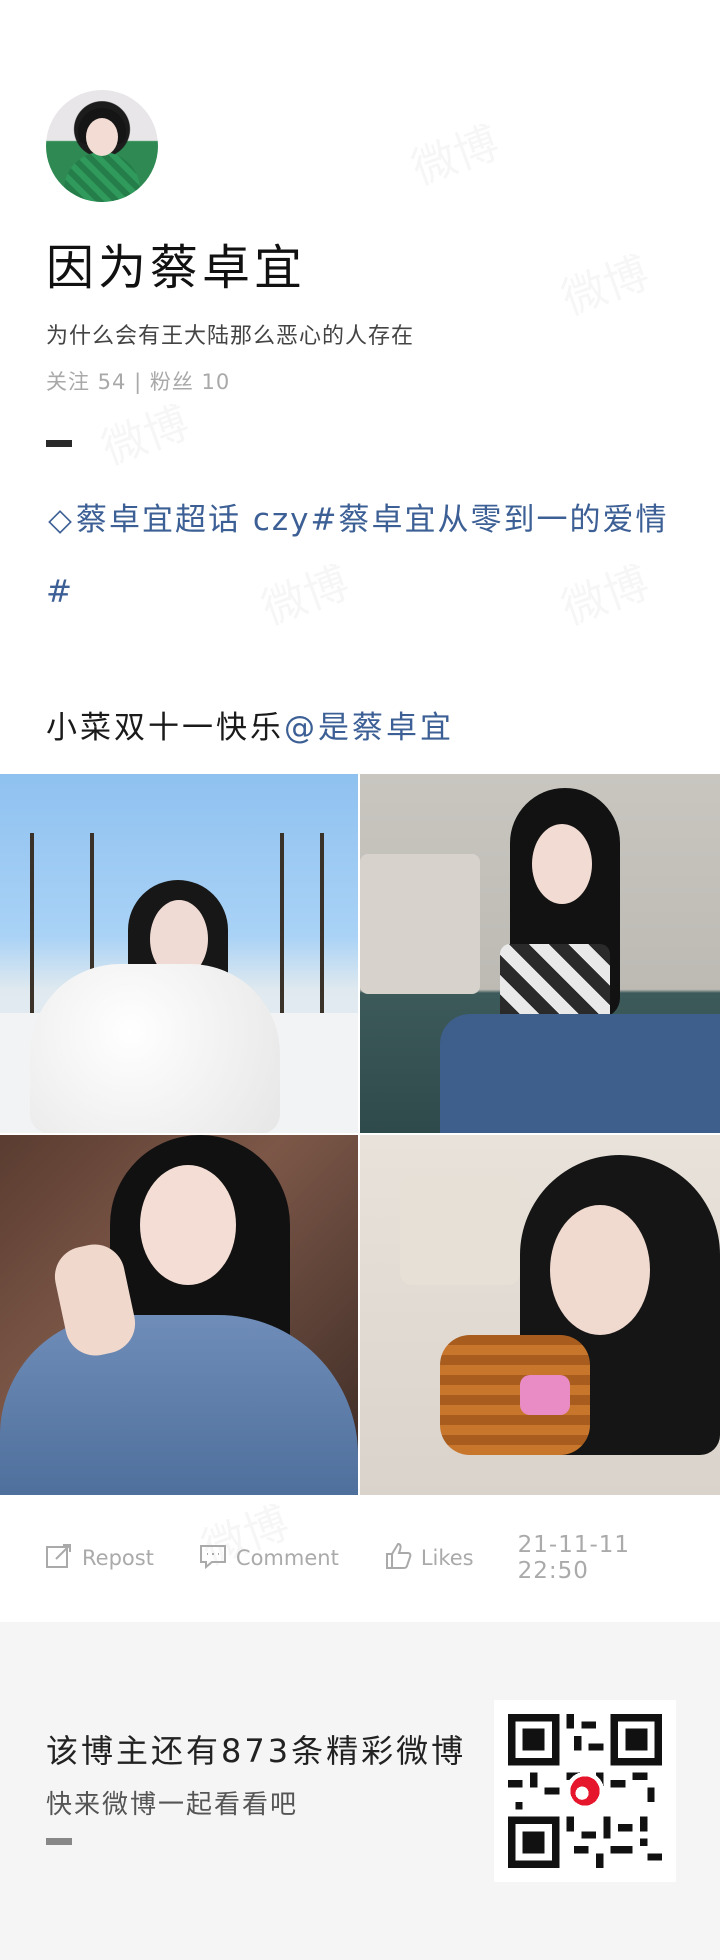 Image resolution: width=720 pixels, height=1960 pixels. What do you see at coordinates (369, 728) in the screenshot?
I see `mention-link: @是蔡卓宜` at bounding box center [369, 728].